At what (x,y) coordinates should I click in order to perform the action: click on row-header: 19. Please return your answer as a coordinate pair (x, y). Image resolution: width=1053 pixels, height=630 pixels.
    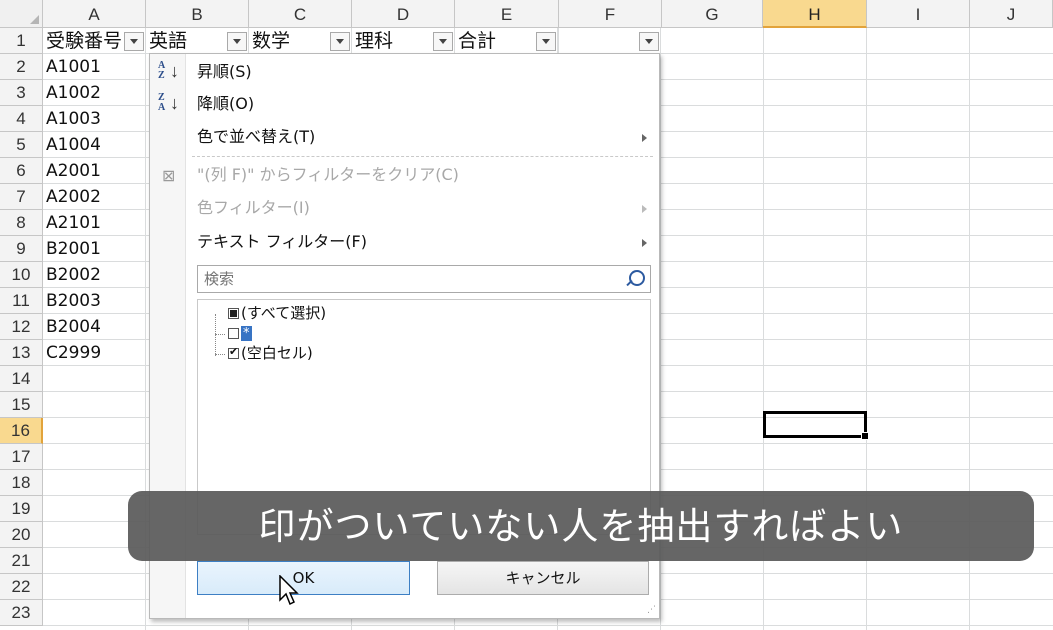
    Looking at the image, I should click on (21, 509).